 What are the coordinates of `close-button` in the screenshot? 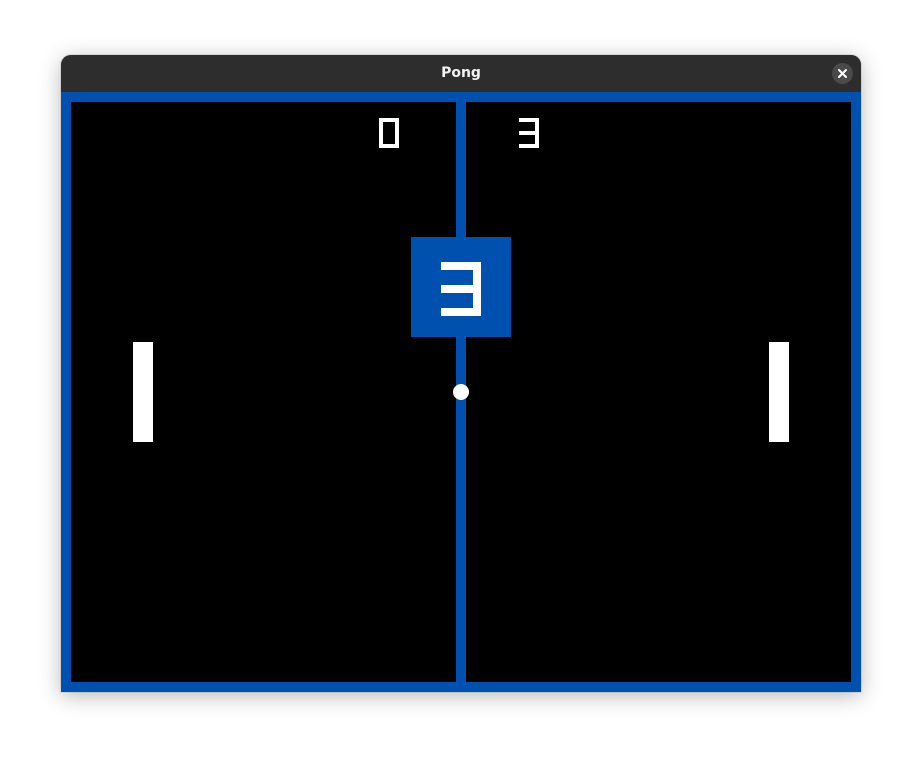 It's located at (842, 73).